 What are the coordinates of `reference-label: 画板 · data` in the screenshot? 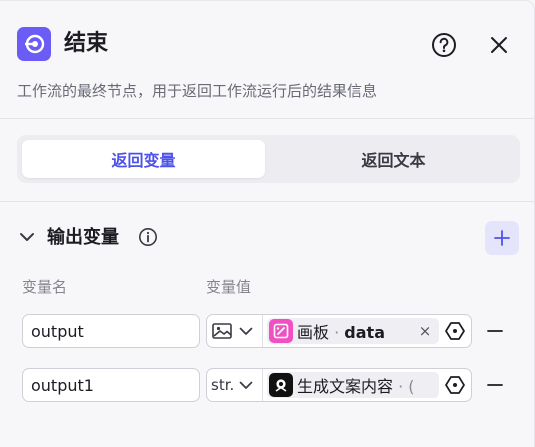 It's located at (341, 332).